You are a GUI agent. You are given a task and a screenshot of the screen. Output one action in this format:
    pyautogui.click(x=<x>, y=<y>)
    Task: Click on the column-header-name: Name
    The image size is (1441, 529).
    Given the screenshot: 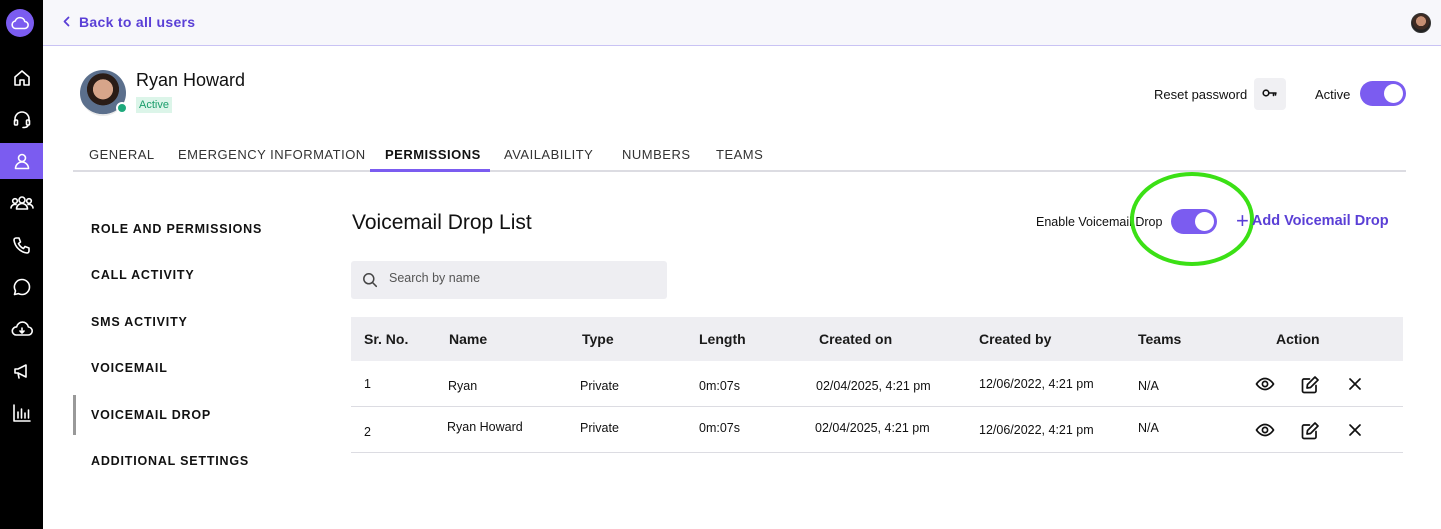 What is the action you would take?
    pyautogui.click(x=468, y=339)
    